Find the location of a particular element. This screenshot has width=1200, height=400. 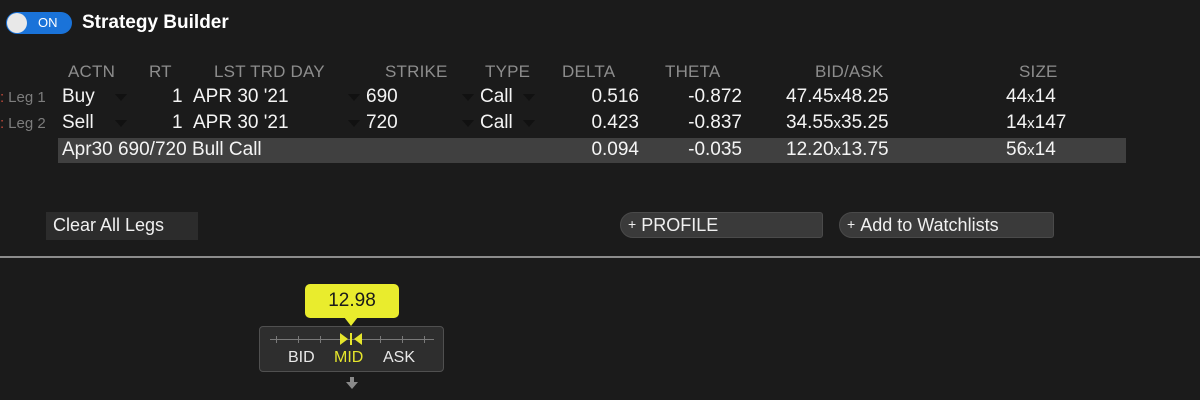

strategy-theta: -0.035 is located at coordinates (715, 149).